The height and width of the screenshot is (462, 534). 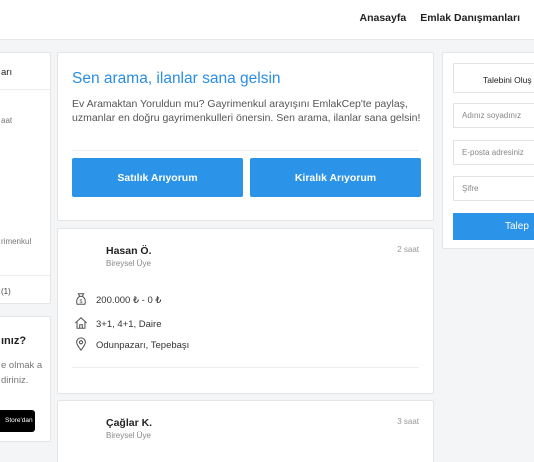 I want to click on app-promo-card: ınız? e olmak a diriniz. Store'dan, so click(x=25, y=379).